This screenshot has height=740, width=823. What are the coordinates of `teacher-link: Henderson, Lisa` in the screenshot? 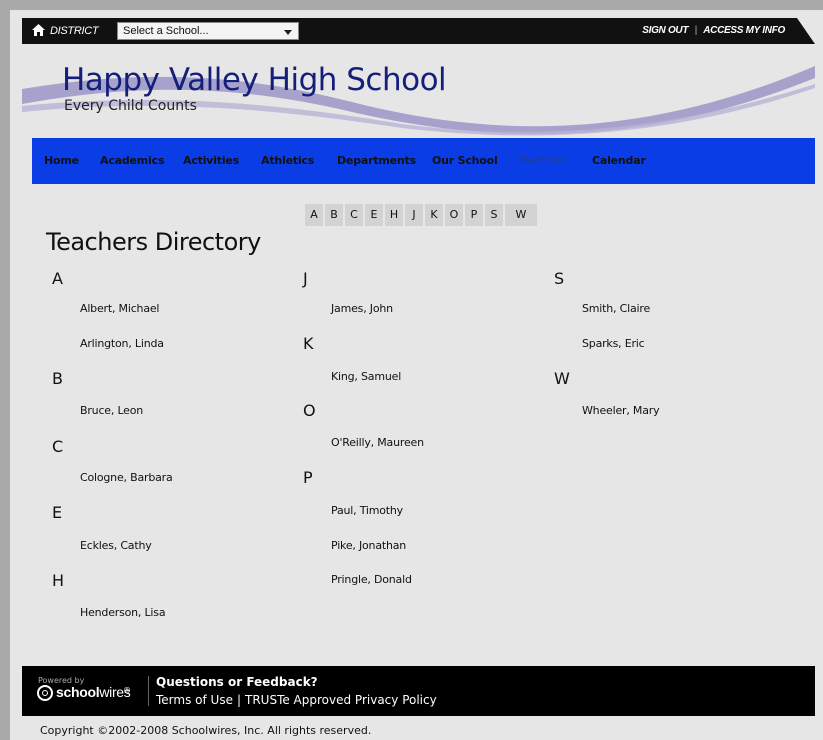 It's located at (123, 612).